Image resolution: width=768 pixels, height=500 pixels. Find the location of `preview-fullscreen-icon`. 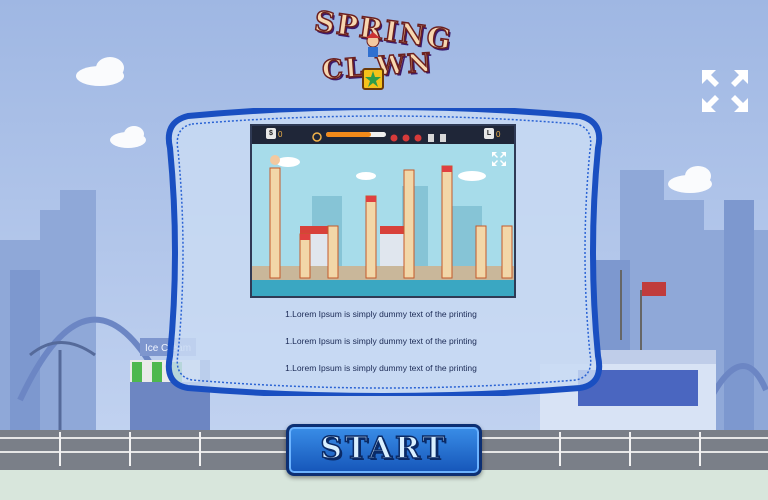

preview-fullscreen-icon is located at coordinates (499, 159).